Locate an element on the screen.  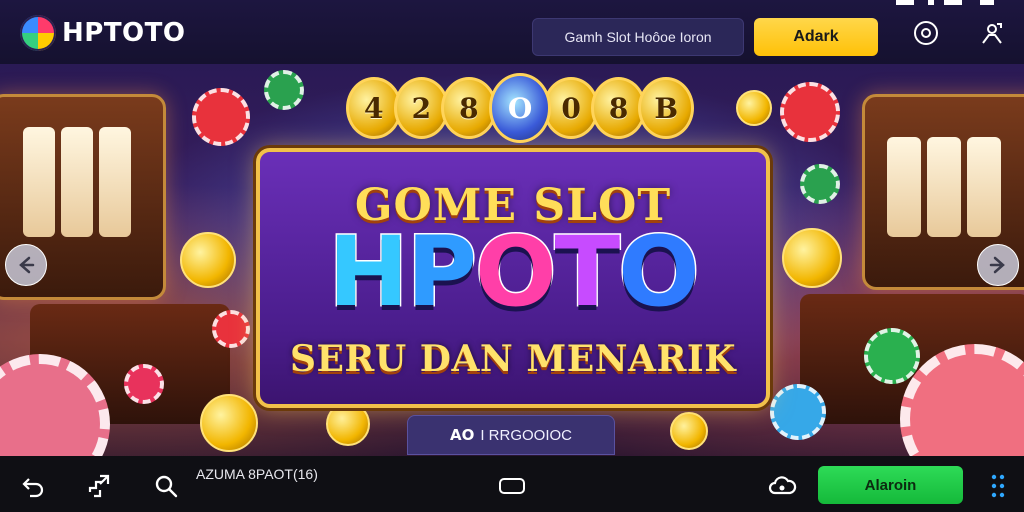
prev-slide-button is located at coordinates (26, 265).